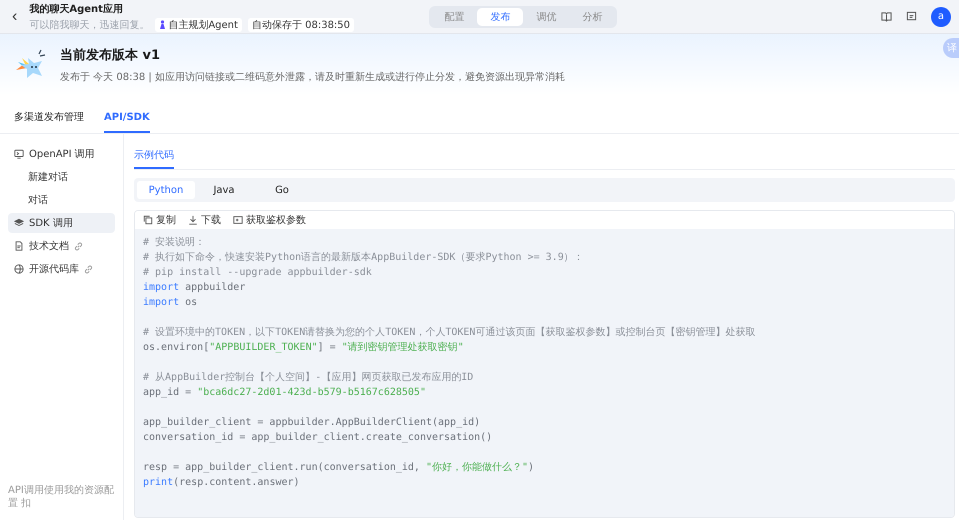 The image size is (959, 520). What do you see at coordinates (886, 16) in the screenshot?
I see `book-icon` at bounding box center [886, 16].